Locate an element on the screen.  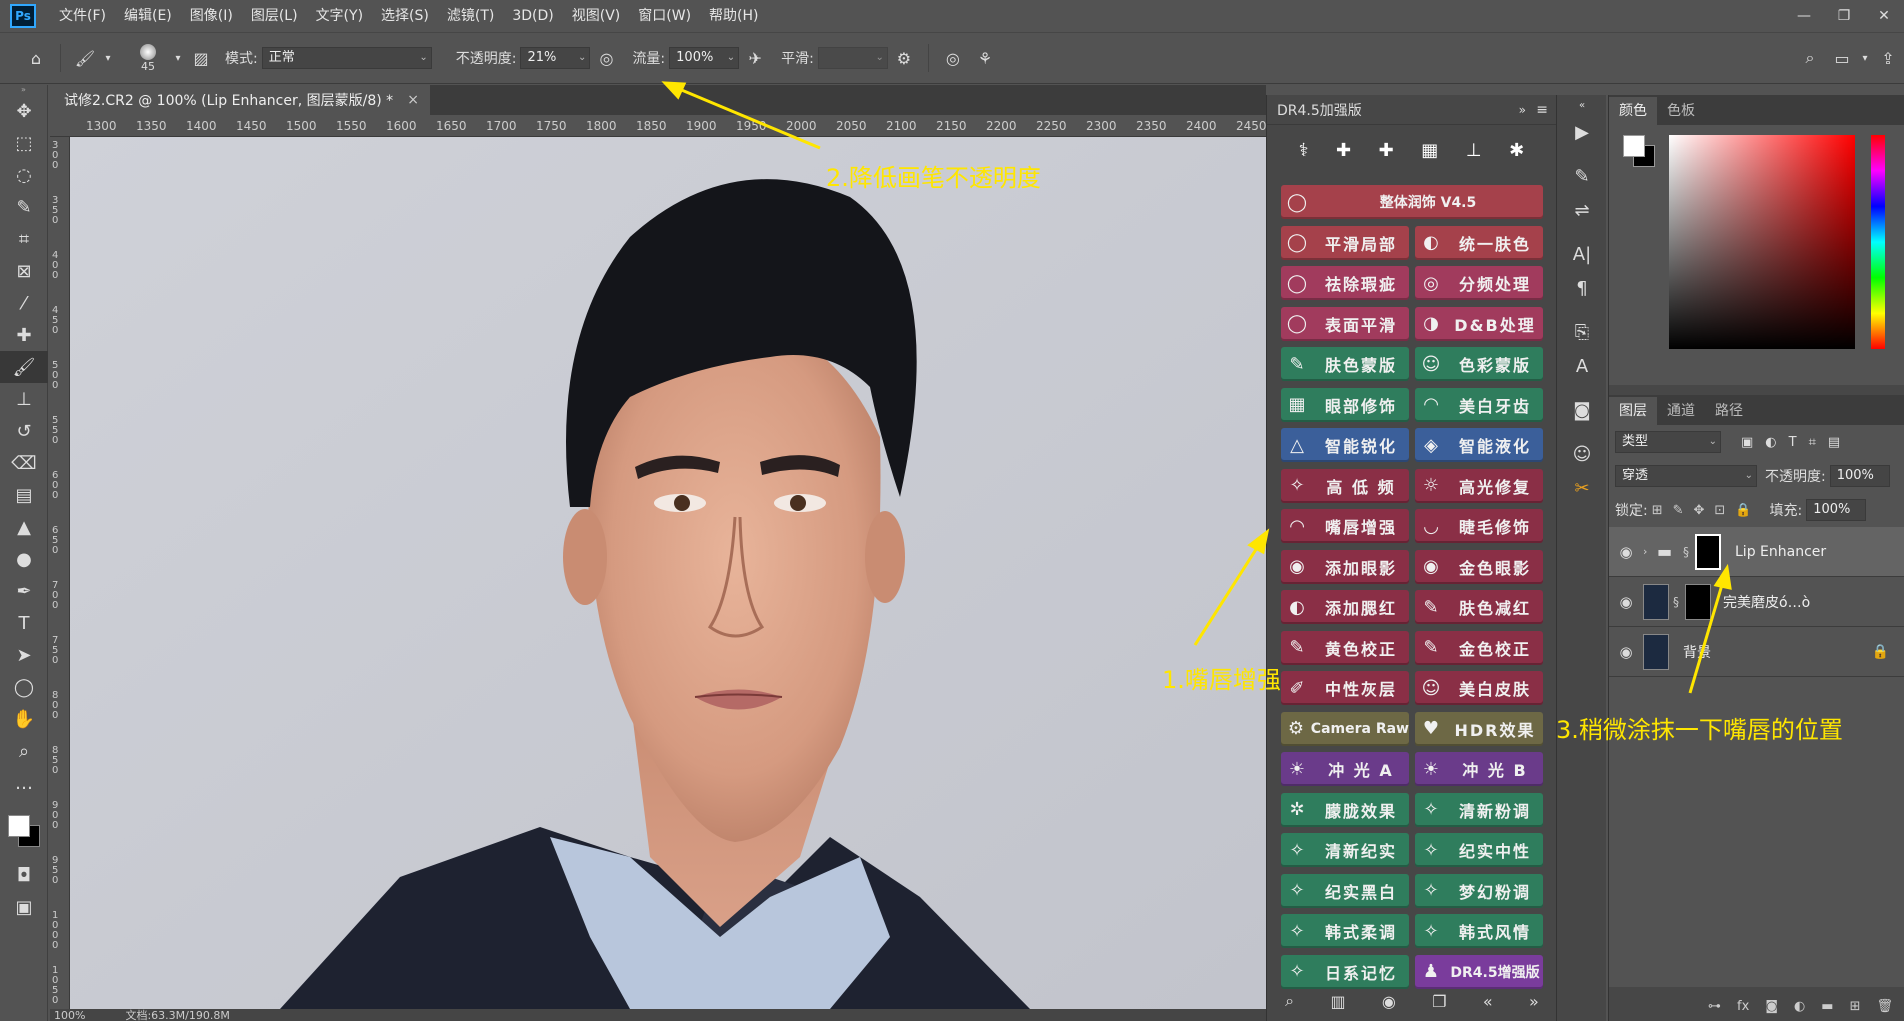
dr-button: ◉ 金色眼影 is located at coordinates (1479, 566).